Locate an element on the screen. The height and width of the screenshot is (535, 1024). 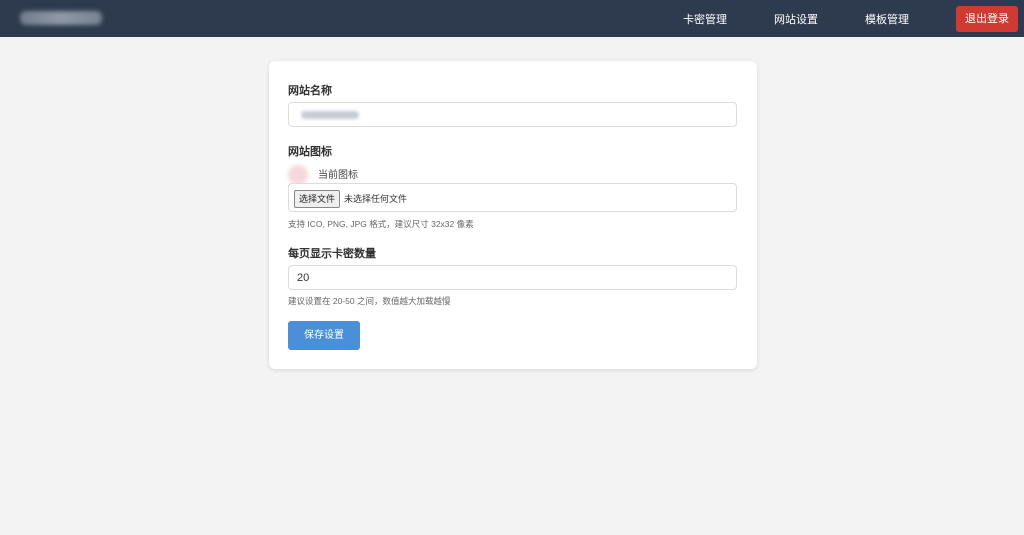
site-logo is located at coordinates (61, 18).